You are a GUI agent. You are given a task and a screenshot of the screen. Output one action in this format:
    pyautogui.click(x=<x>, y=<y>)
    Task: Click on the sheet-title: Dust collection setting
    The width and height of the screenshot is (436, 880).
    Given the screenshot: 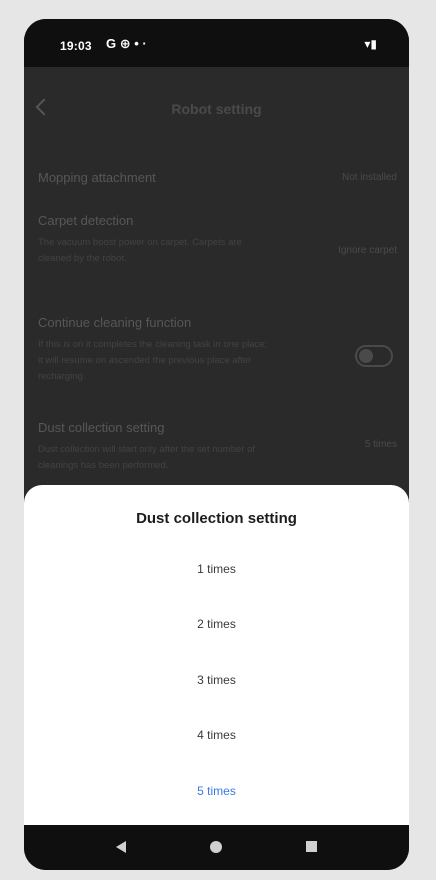 What is the action you would take?
    pyautogui.click(x=216, y=518)
    